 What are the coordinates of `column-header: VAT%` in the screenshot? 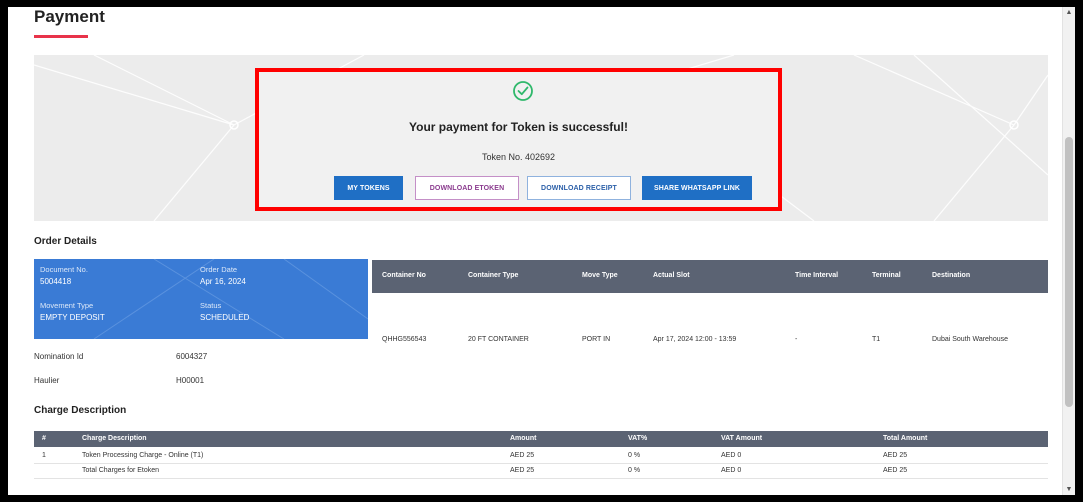 It's located at (638, 438).